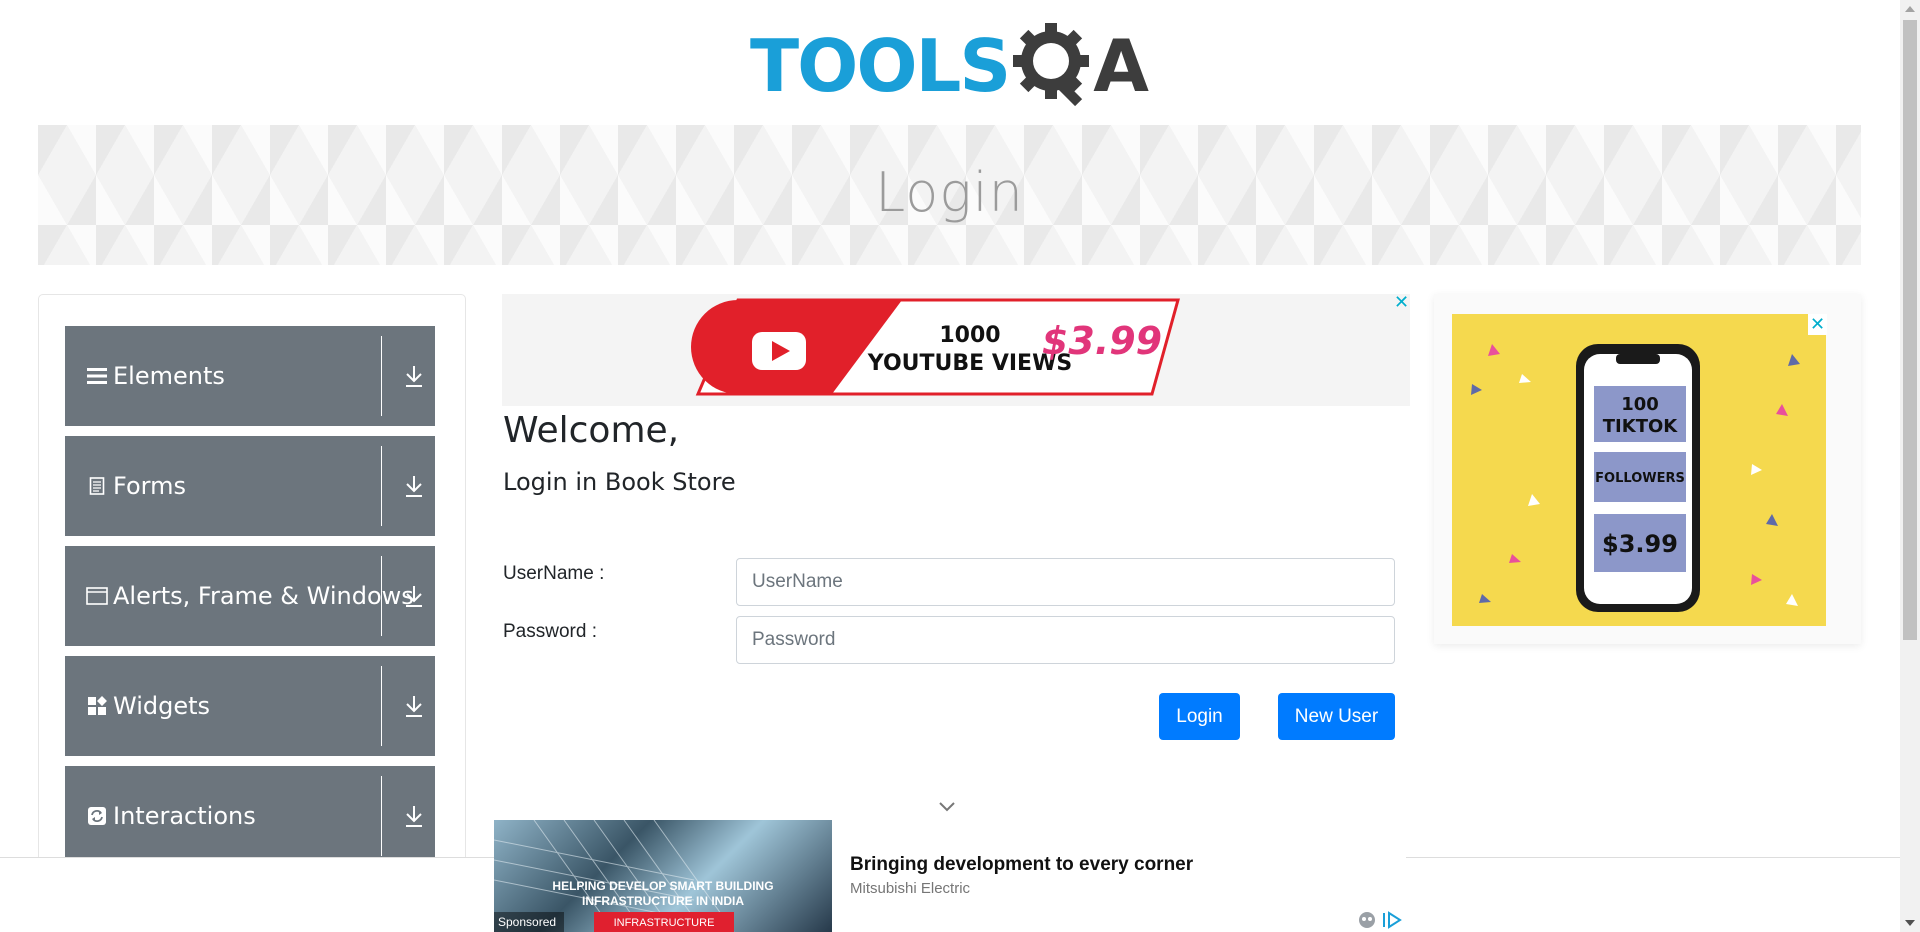 The height and width of the screenshot is (932, 1920). What do you see at coordinates (97, 816) in the screenshot?
I see `refresh-icon` at bounding box center [97, 816].